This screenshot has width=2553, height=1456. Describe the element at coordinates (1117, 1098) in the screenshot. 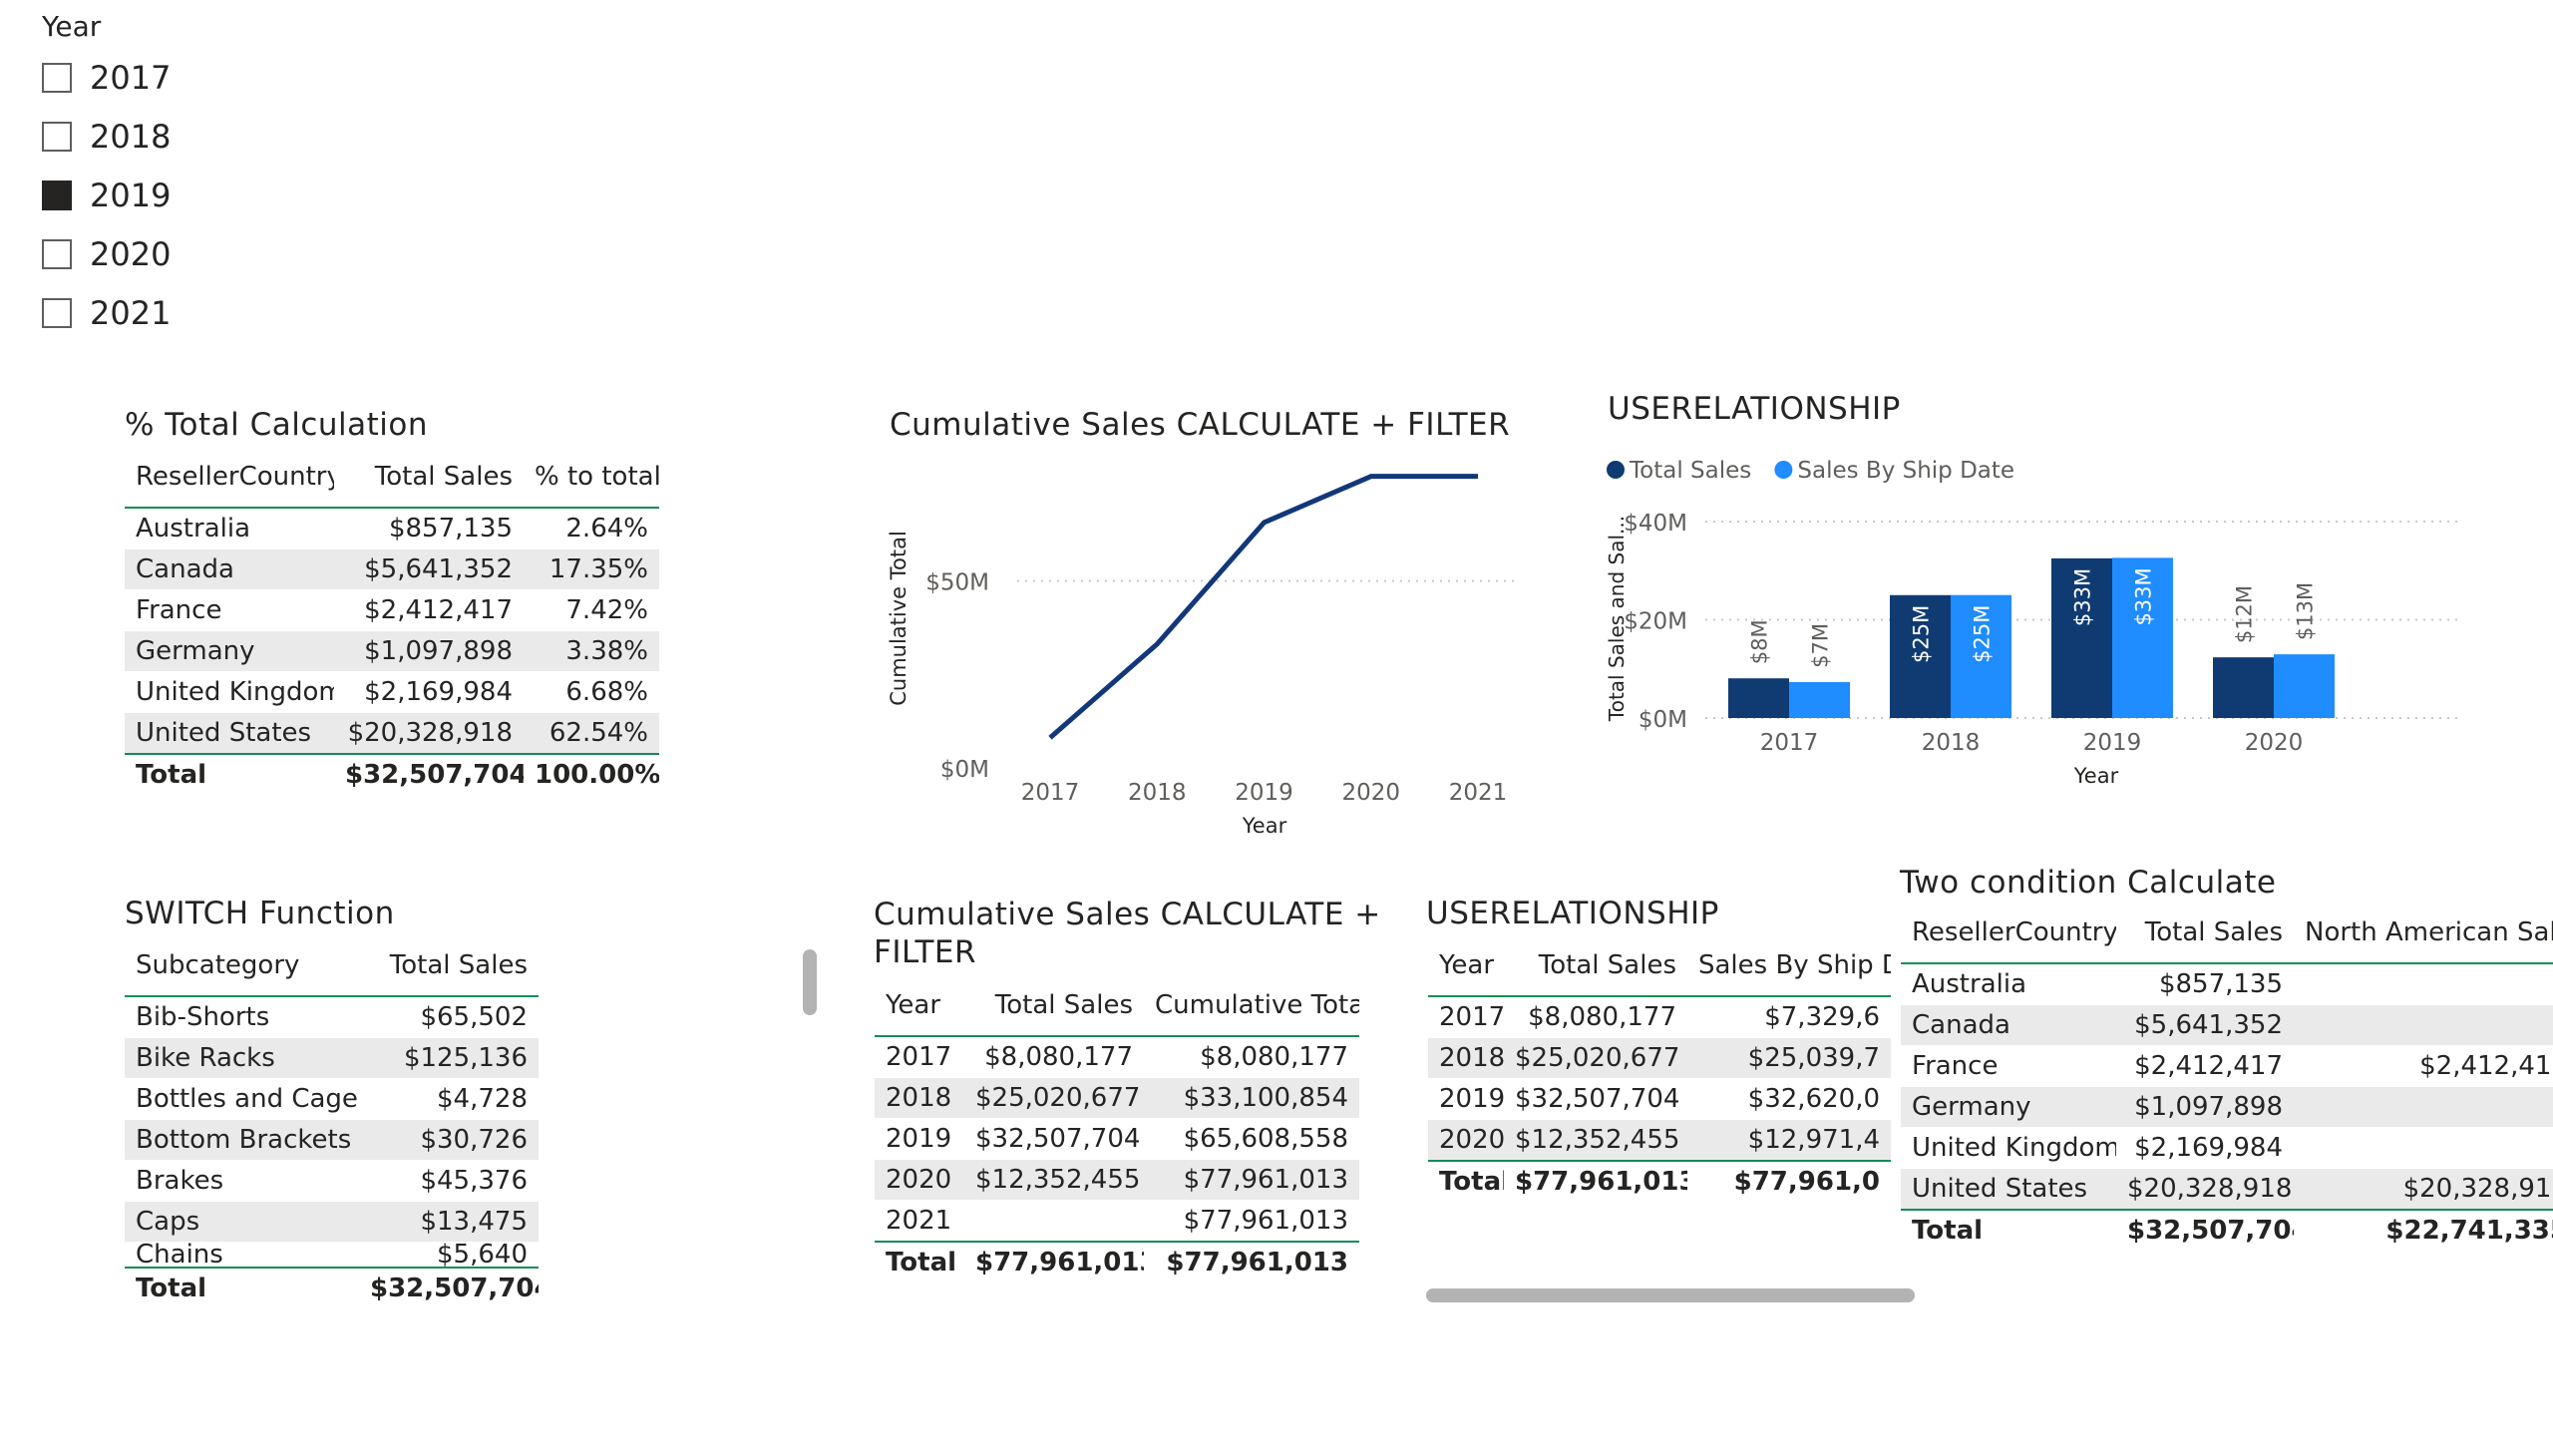

I see `table-row: 2018 $25,020,677 $33,100,854` at that location.